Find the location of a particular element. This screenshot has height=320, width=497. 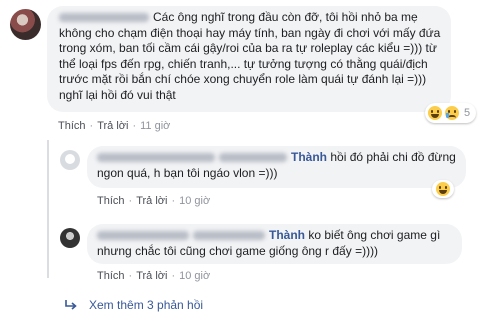

comment-actions: Thích · Trả lời · 11 giờ is located at coordinates (114, 126).